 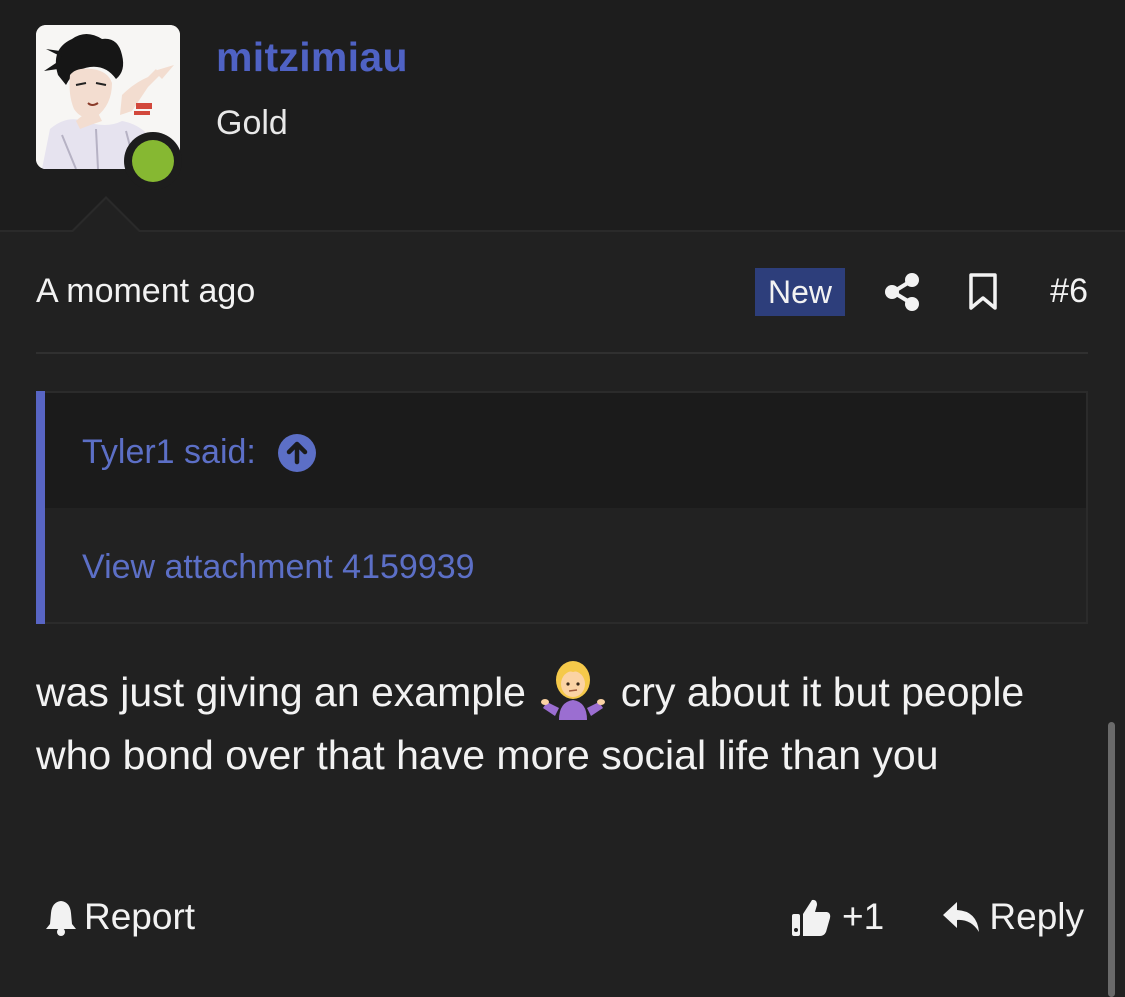 I want to click on report-button: Report, so click(x=119, y=917).